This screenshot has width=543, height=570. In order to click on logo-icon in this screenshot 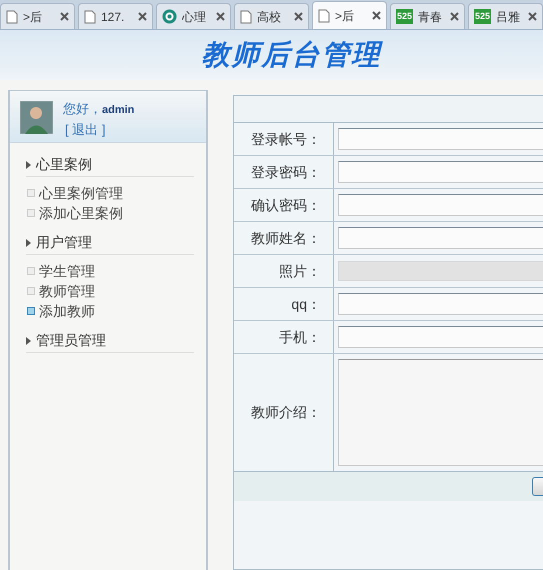, I will do `click(169, 16)`.